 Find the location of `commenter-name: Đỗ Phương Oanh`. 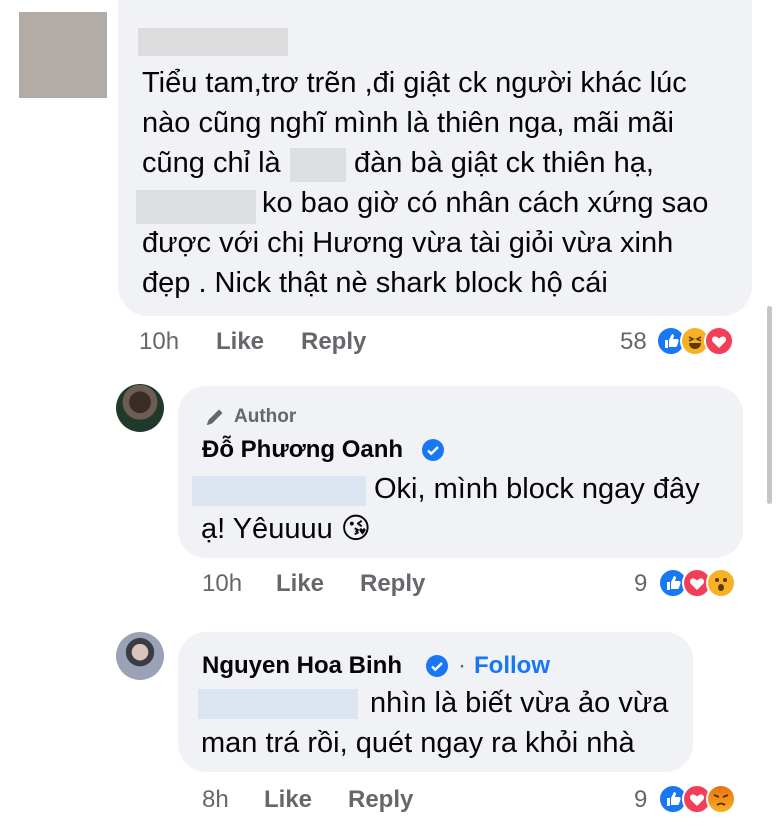

commenter-name: Đỗ Phương Oanh is located at coordinates (302, 450).